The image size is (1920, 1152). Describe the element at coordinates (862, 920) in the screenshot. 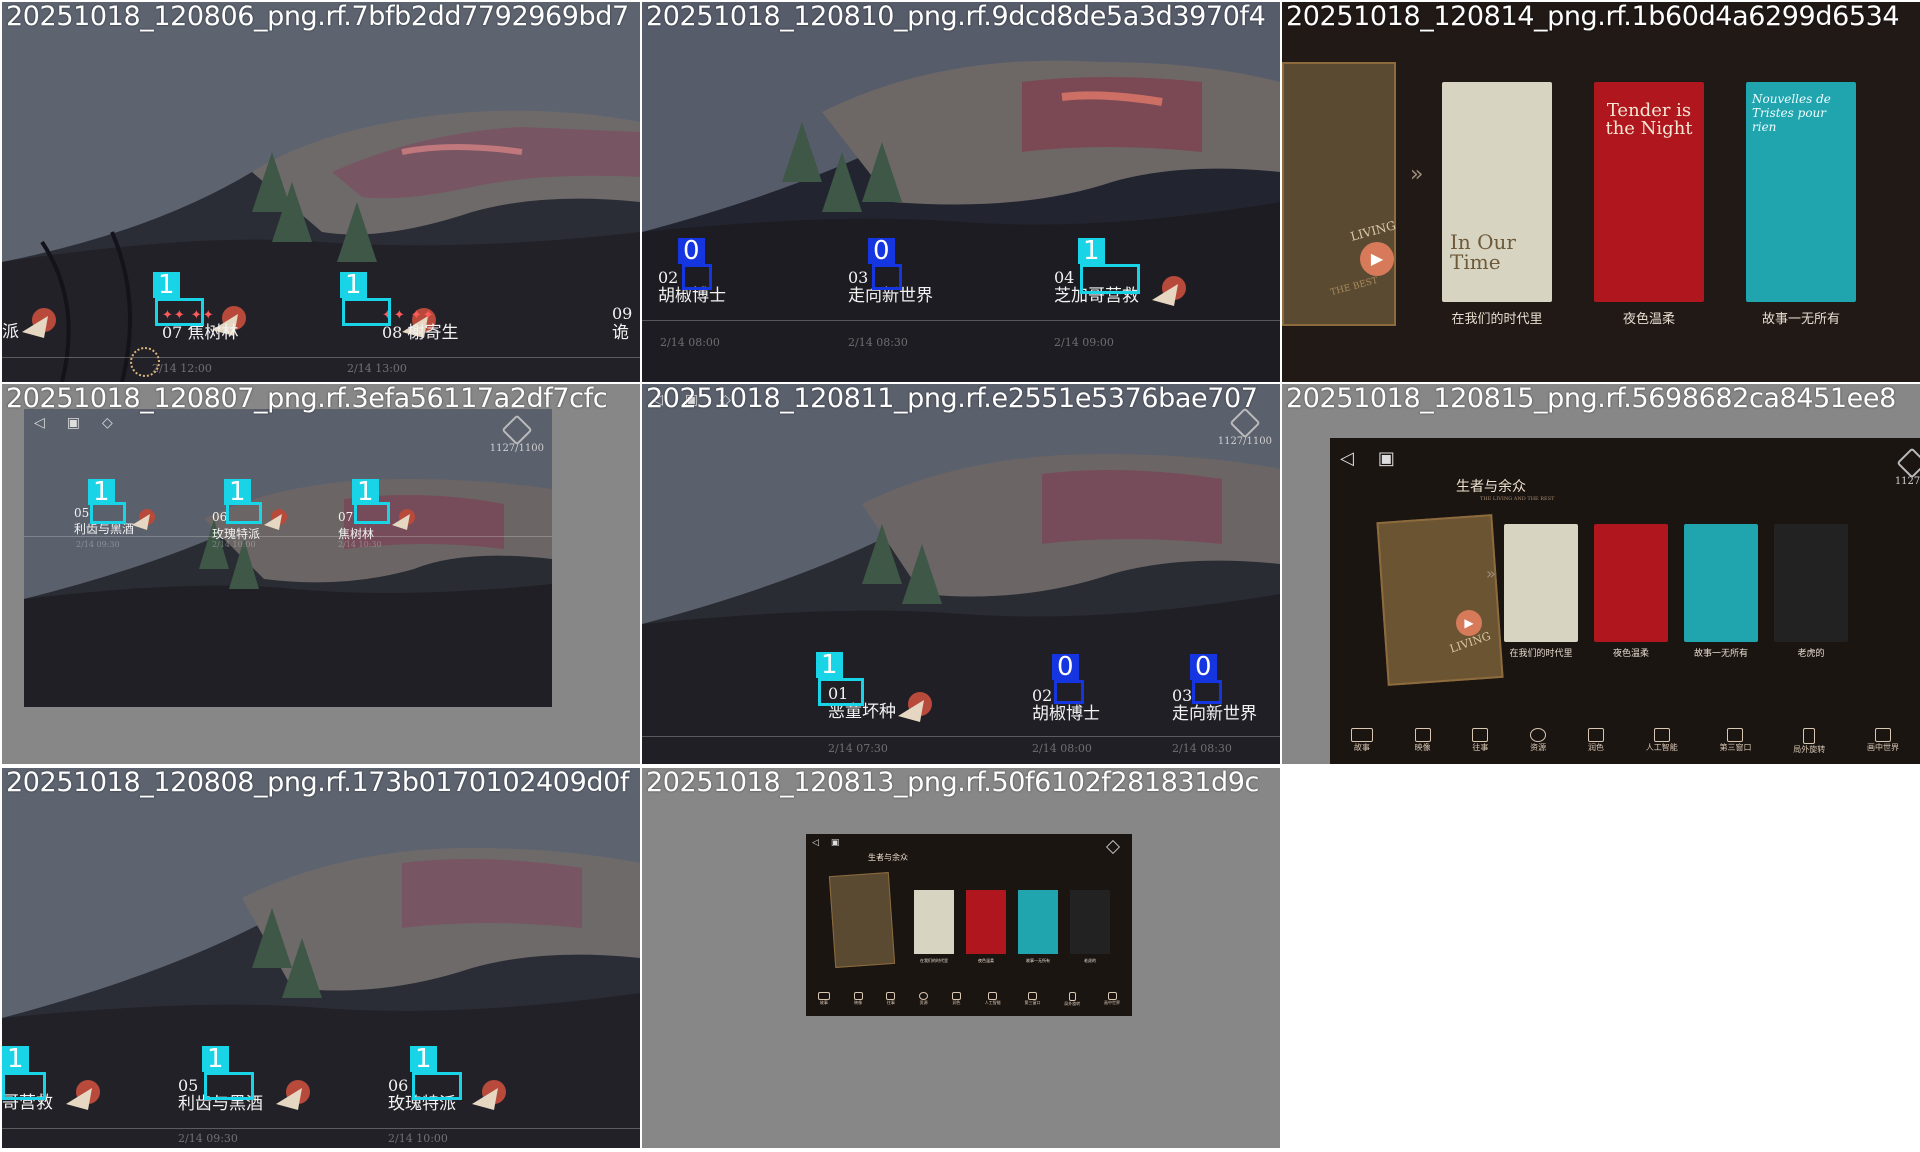

I see `featured-book-cover` at that location.